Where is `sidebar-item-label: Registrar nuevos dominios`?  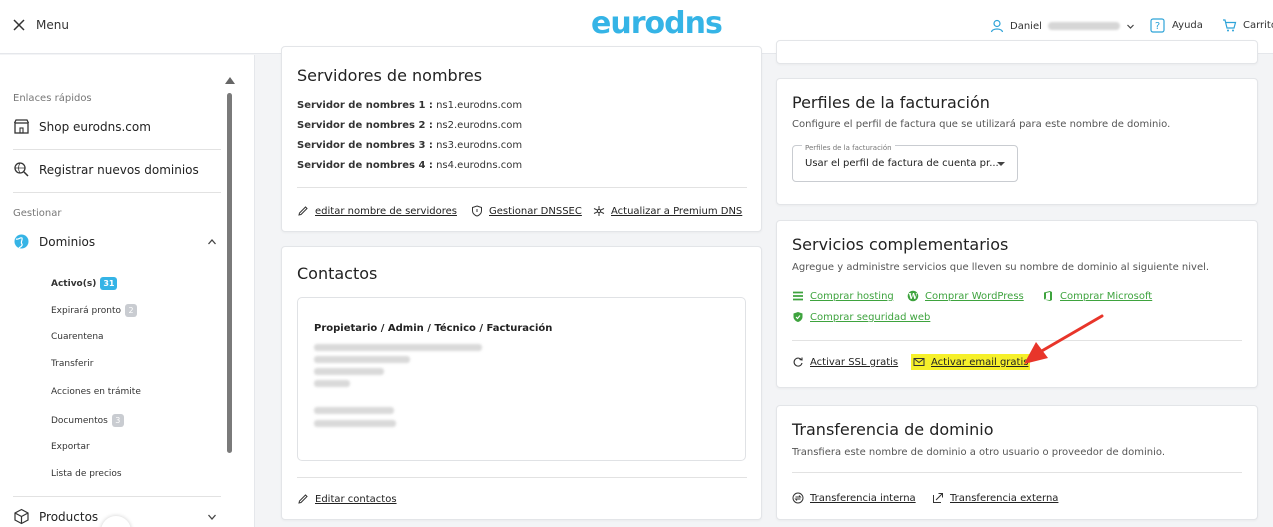
sidebar-item-label: Registrar nuevos dominios is located at coordinates (119, 169).